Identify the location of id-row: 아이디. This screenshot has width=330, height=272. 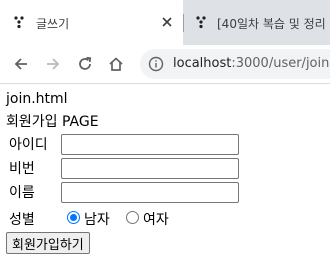
(35, 144).